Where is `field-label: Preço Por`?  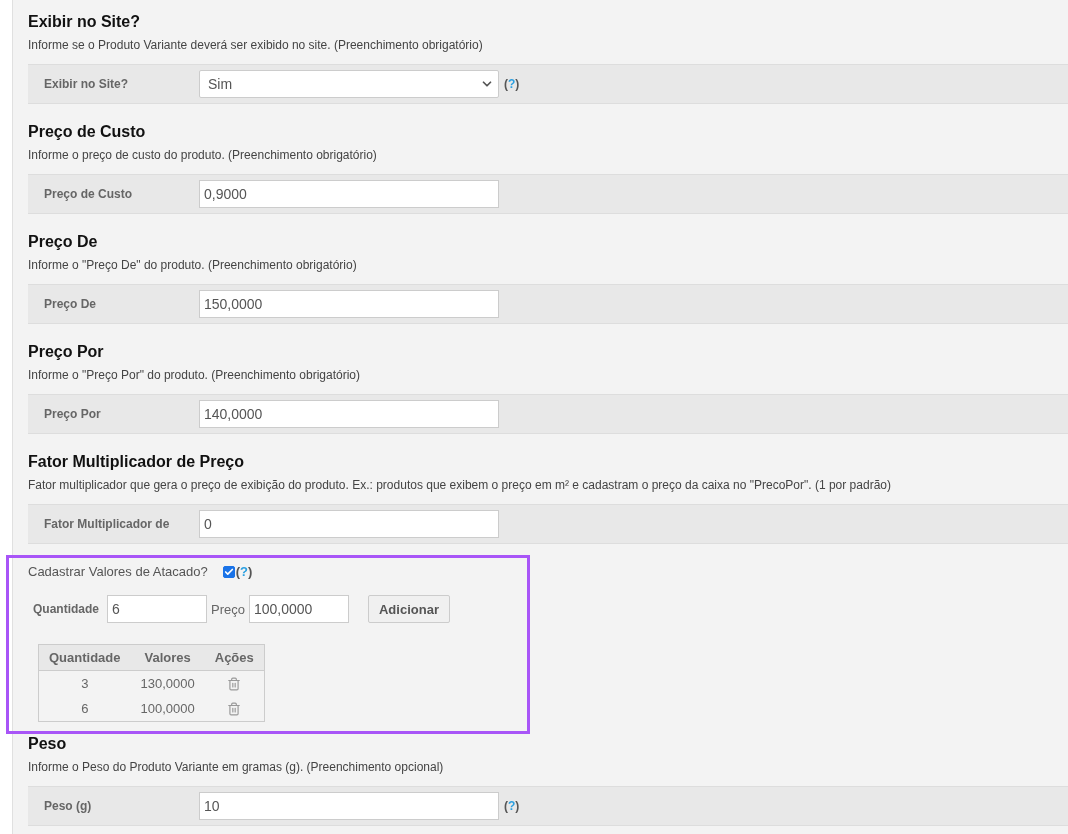
field-label: Preço Por is located at coordinates (72, 414).